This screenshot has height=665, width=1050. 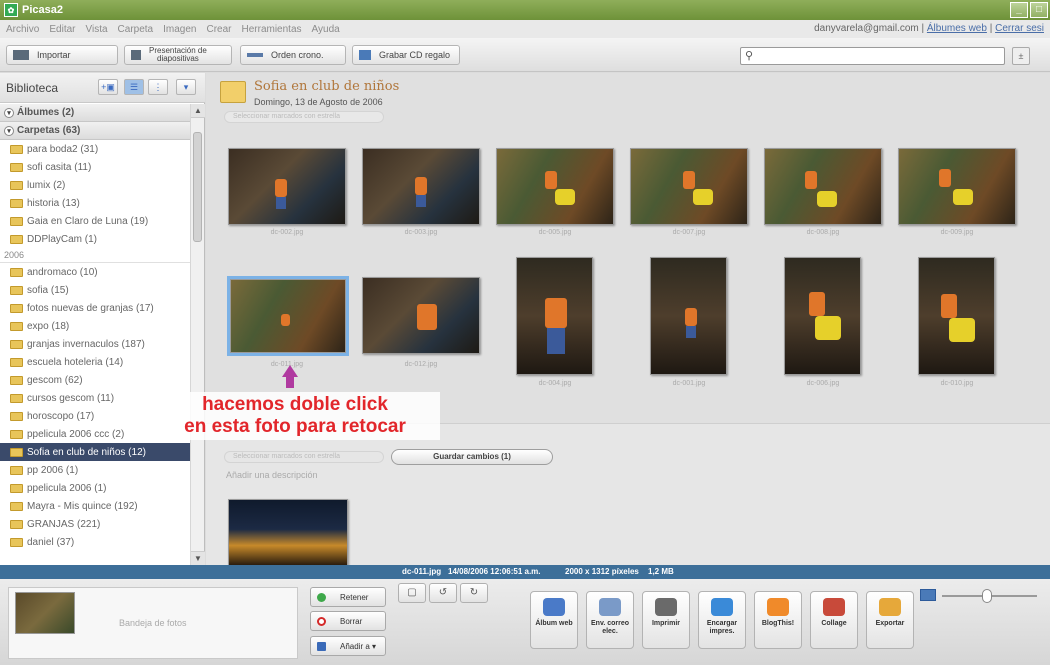 I want to click on sidebar-folder-item: ppelicula 2006 (1), so click(x=95, y=488).